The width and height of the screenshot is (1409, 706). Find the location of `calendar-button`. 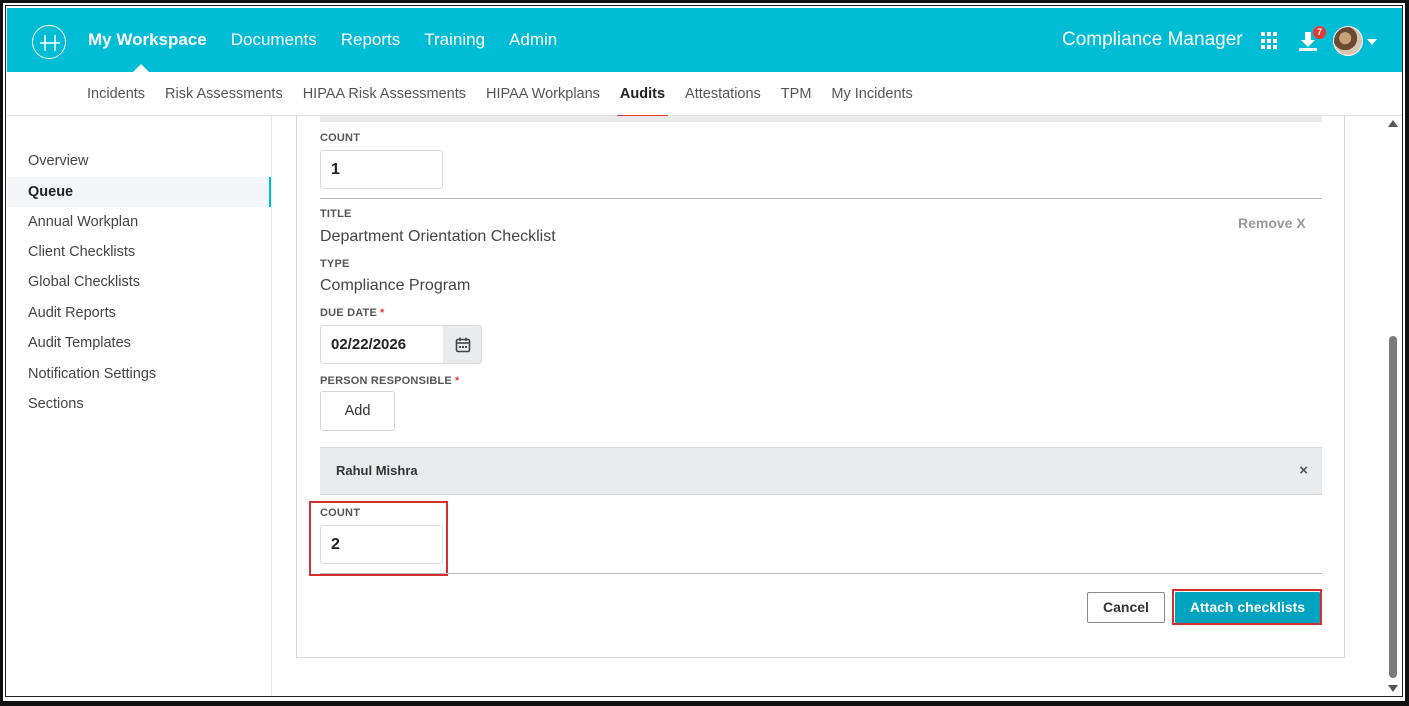

calendar-button is located at coordinates (462, 344).